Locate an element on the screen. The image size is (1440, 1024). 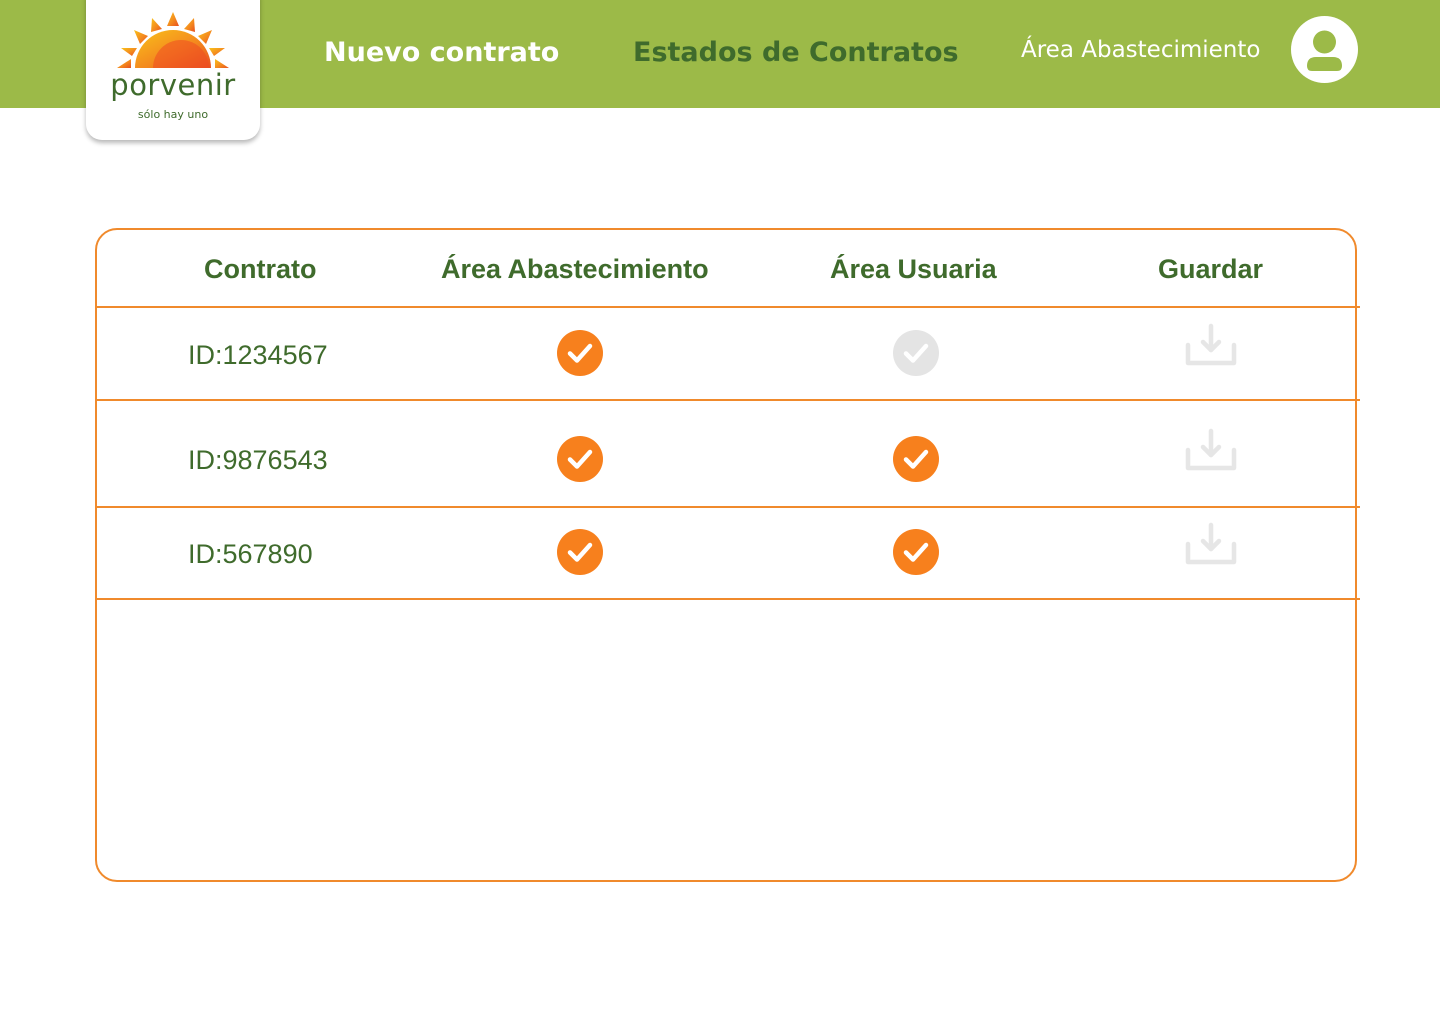
logo: porvenir sólo hay uno is located at coordinates (173, 70).